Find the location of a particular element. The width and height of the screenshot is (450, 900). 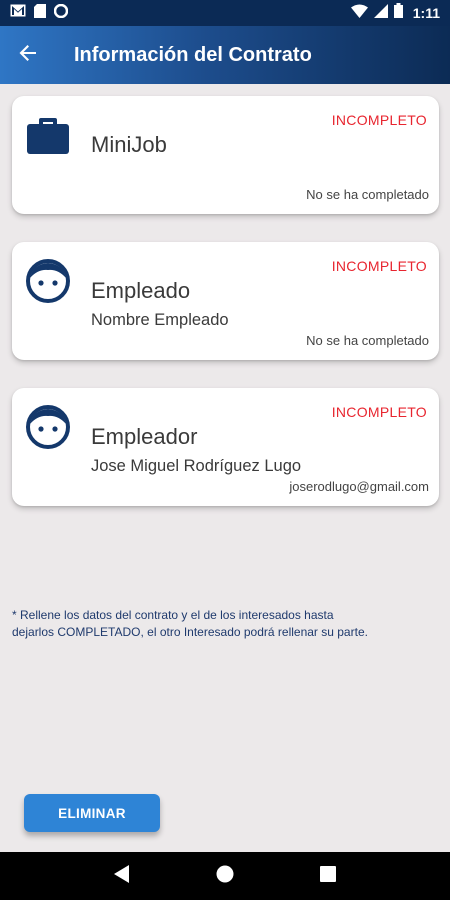

home-circle-icon is located at coordinates (225, 876).